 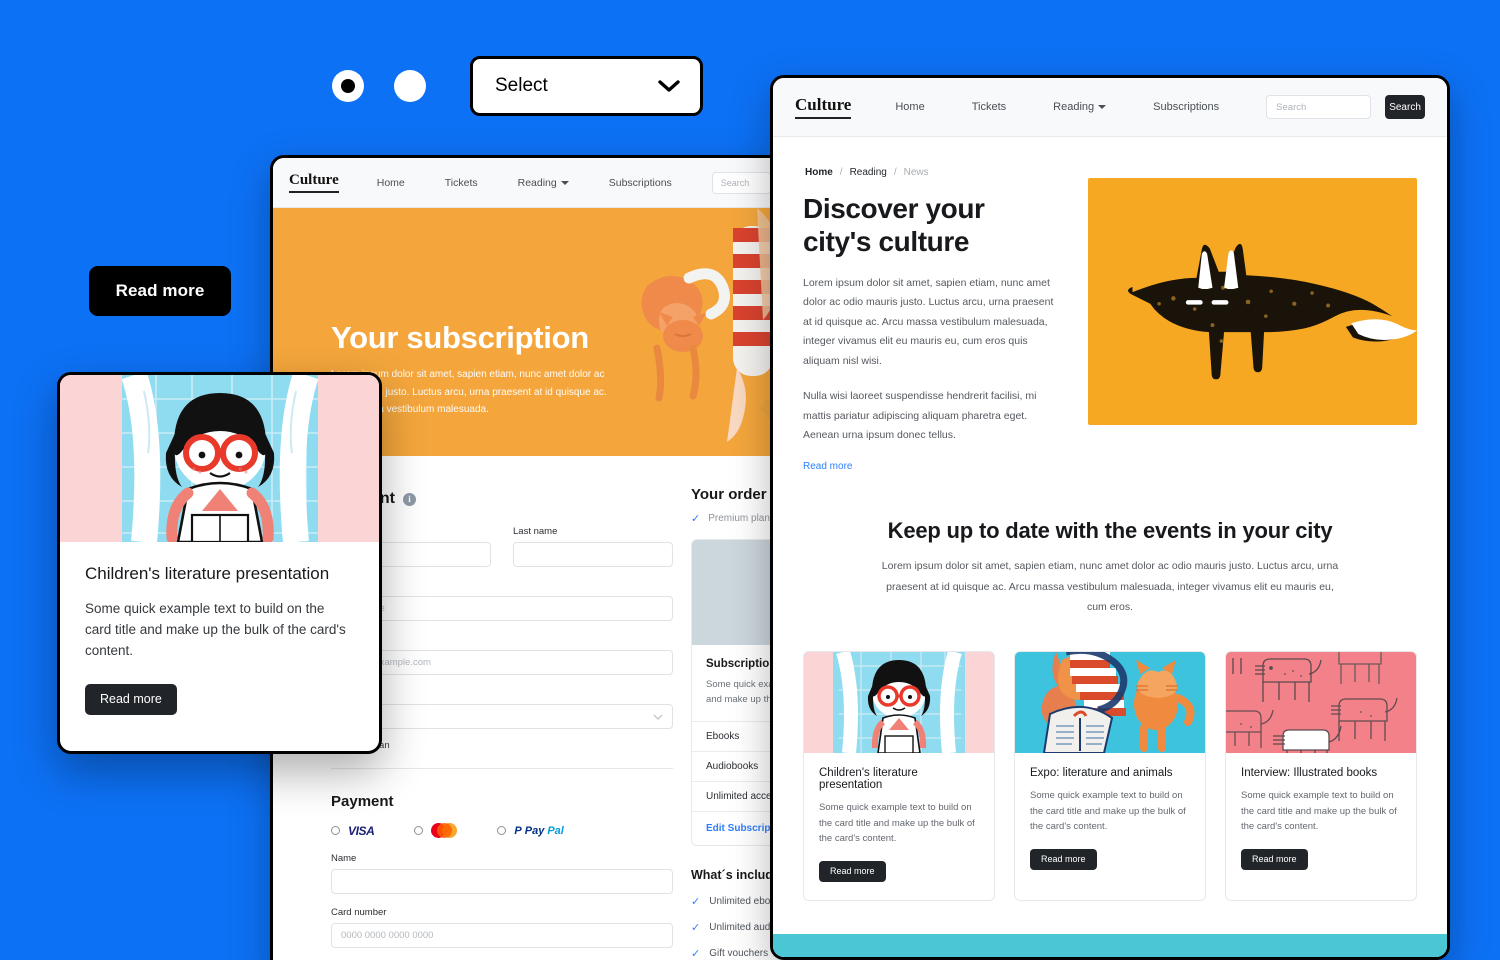 I want to click on payment-option-visa: VISA, so click(x=353, y=830).